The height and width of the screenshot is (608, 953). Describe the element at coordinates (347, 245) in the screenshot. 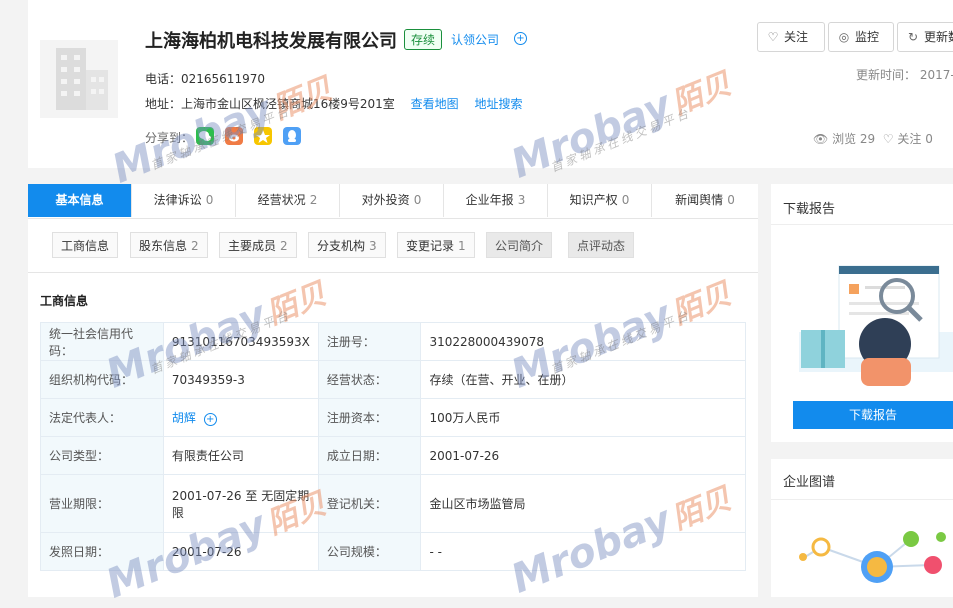

I see `subtab-branches: 分支机构 3` at that location.